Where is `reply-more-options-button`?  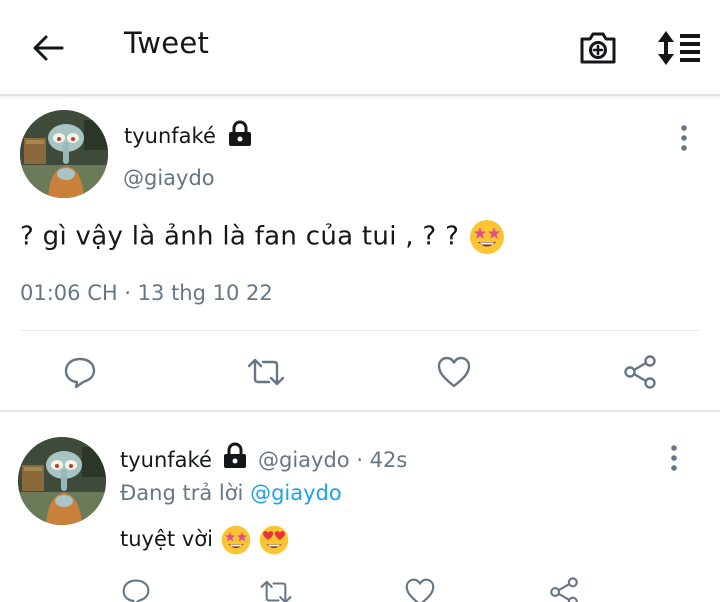 reply-more-options-button is located at coordinates (674, 458).